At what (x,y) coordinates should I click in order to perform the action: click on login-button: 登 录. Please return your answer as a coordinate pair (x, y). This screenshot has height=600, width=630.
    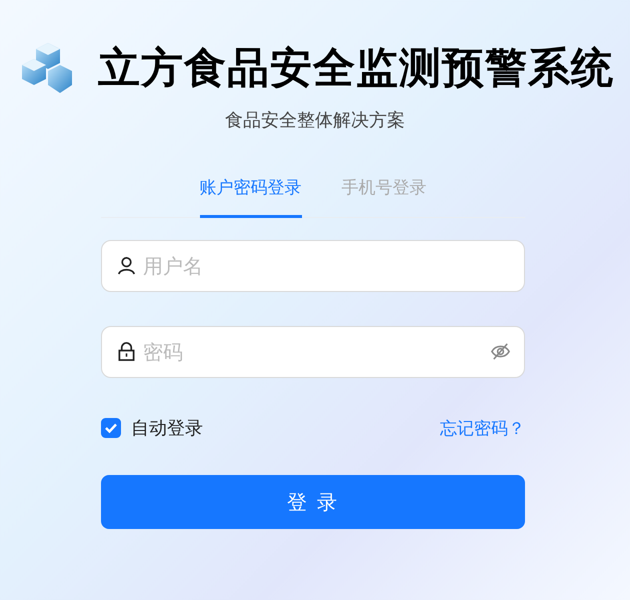
    Looking at the image, I should click on (313, 502).